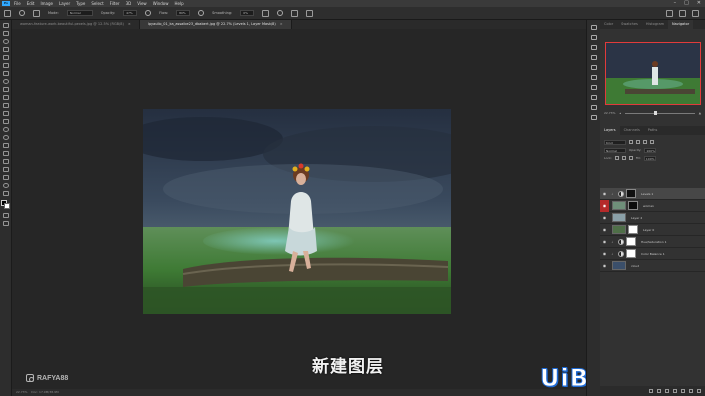 Image resolution: width=705 pixels, height=396 pixels. I want to click on layer-name: Layer 0, so click(648, 230).